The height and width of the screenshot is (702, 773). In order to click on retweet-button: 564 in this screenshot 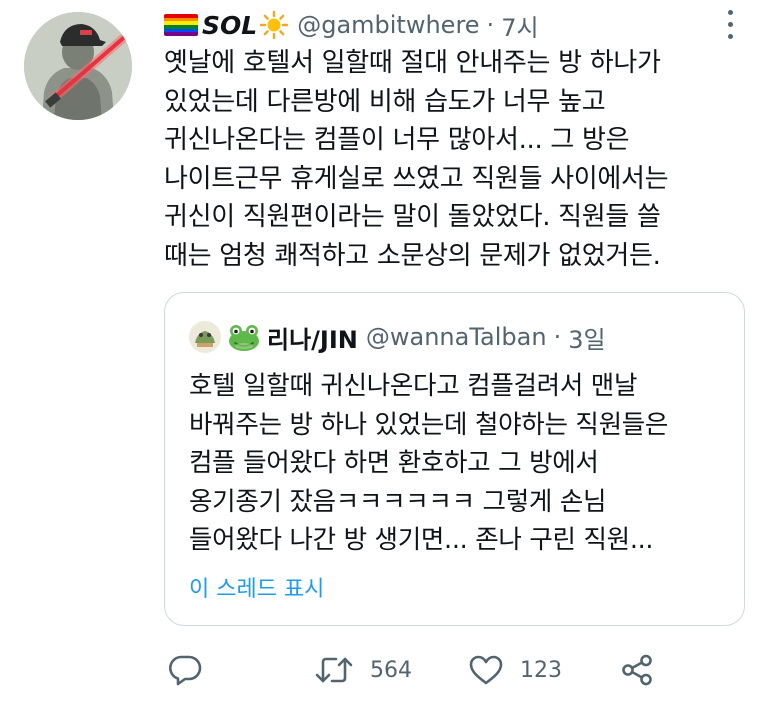, I will do `click(363, 670)`.